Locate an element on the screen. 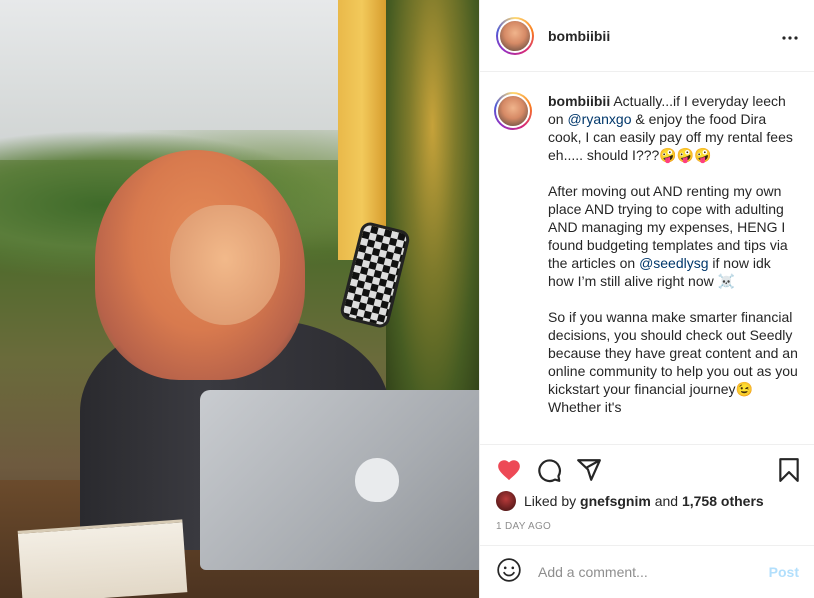 The height and width of the screenshot is (598, 814). bookmark-icon is located at coordinates (789, 470).